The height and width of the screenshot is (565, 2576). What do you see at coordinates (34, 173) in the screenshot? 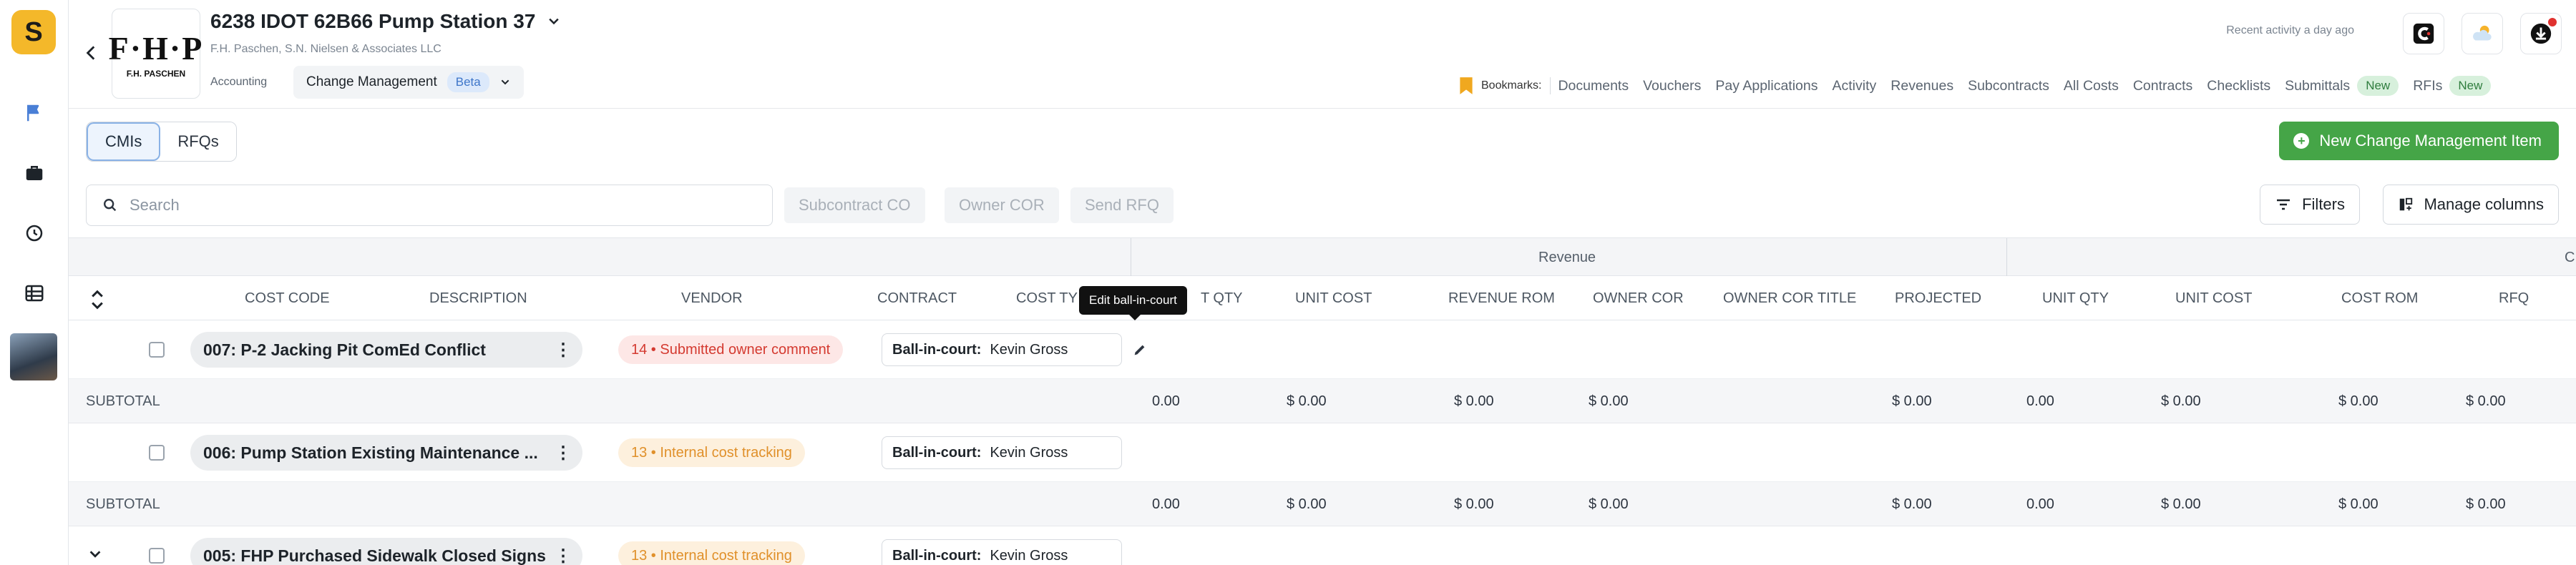
I see `briefcase-icon` at bounding box center [34, 173].